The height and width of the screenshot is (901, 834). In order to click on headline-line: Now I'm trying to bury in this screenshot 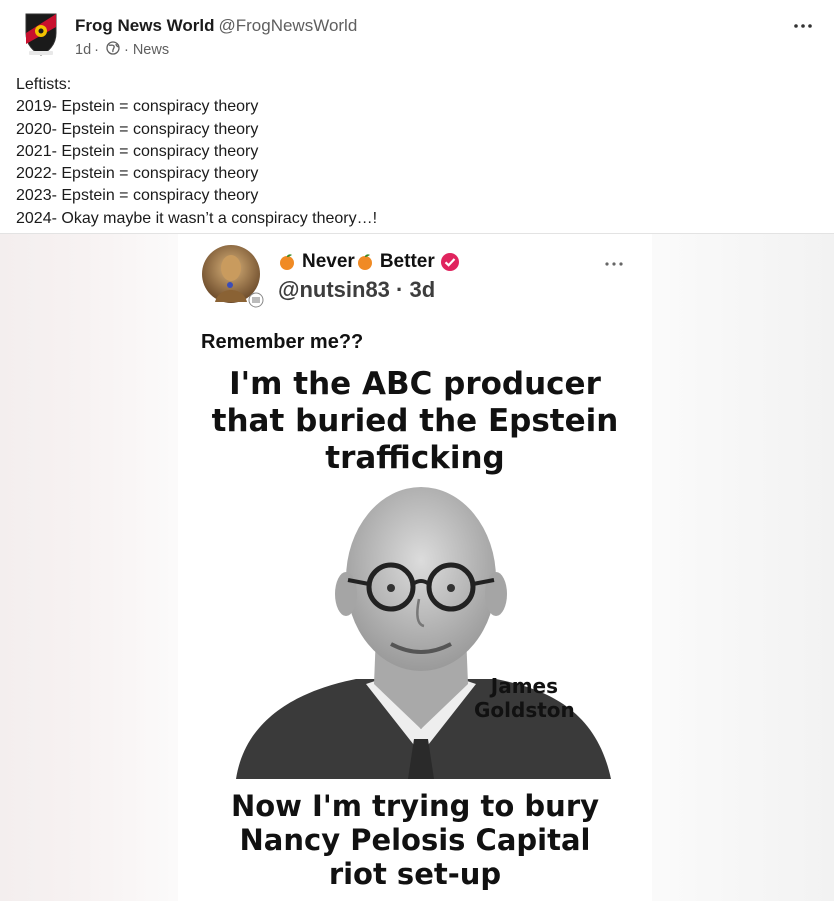, I will do `click(415, 806)`.